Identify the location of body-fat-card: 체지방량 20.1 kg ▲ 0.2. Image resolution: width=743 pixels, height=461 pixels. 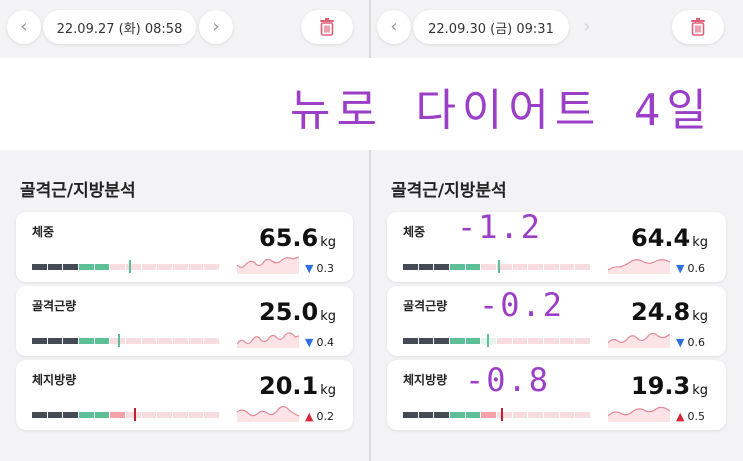
(184, 395).